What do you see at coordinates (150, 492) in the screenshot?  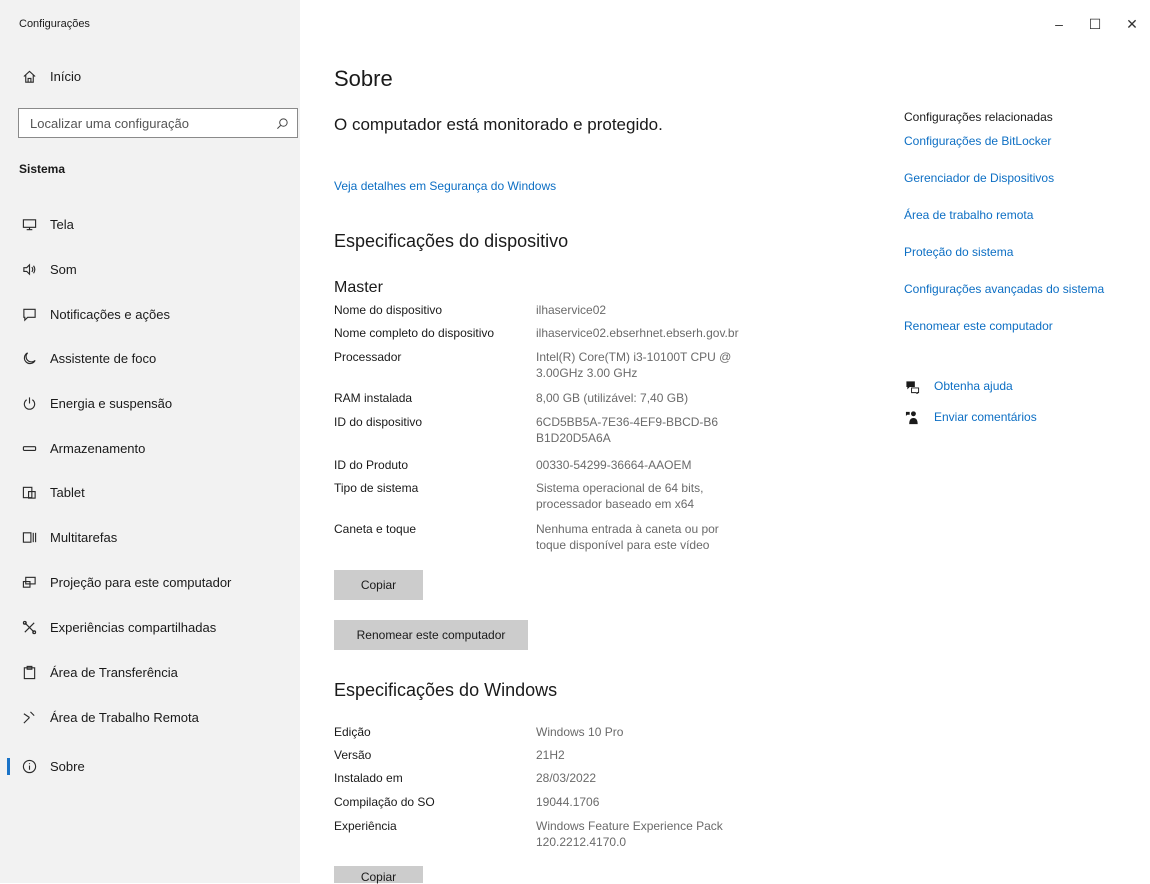 I see `sidebar-item-tablet: Tablet` at bounding box center [150, 492].